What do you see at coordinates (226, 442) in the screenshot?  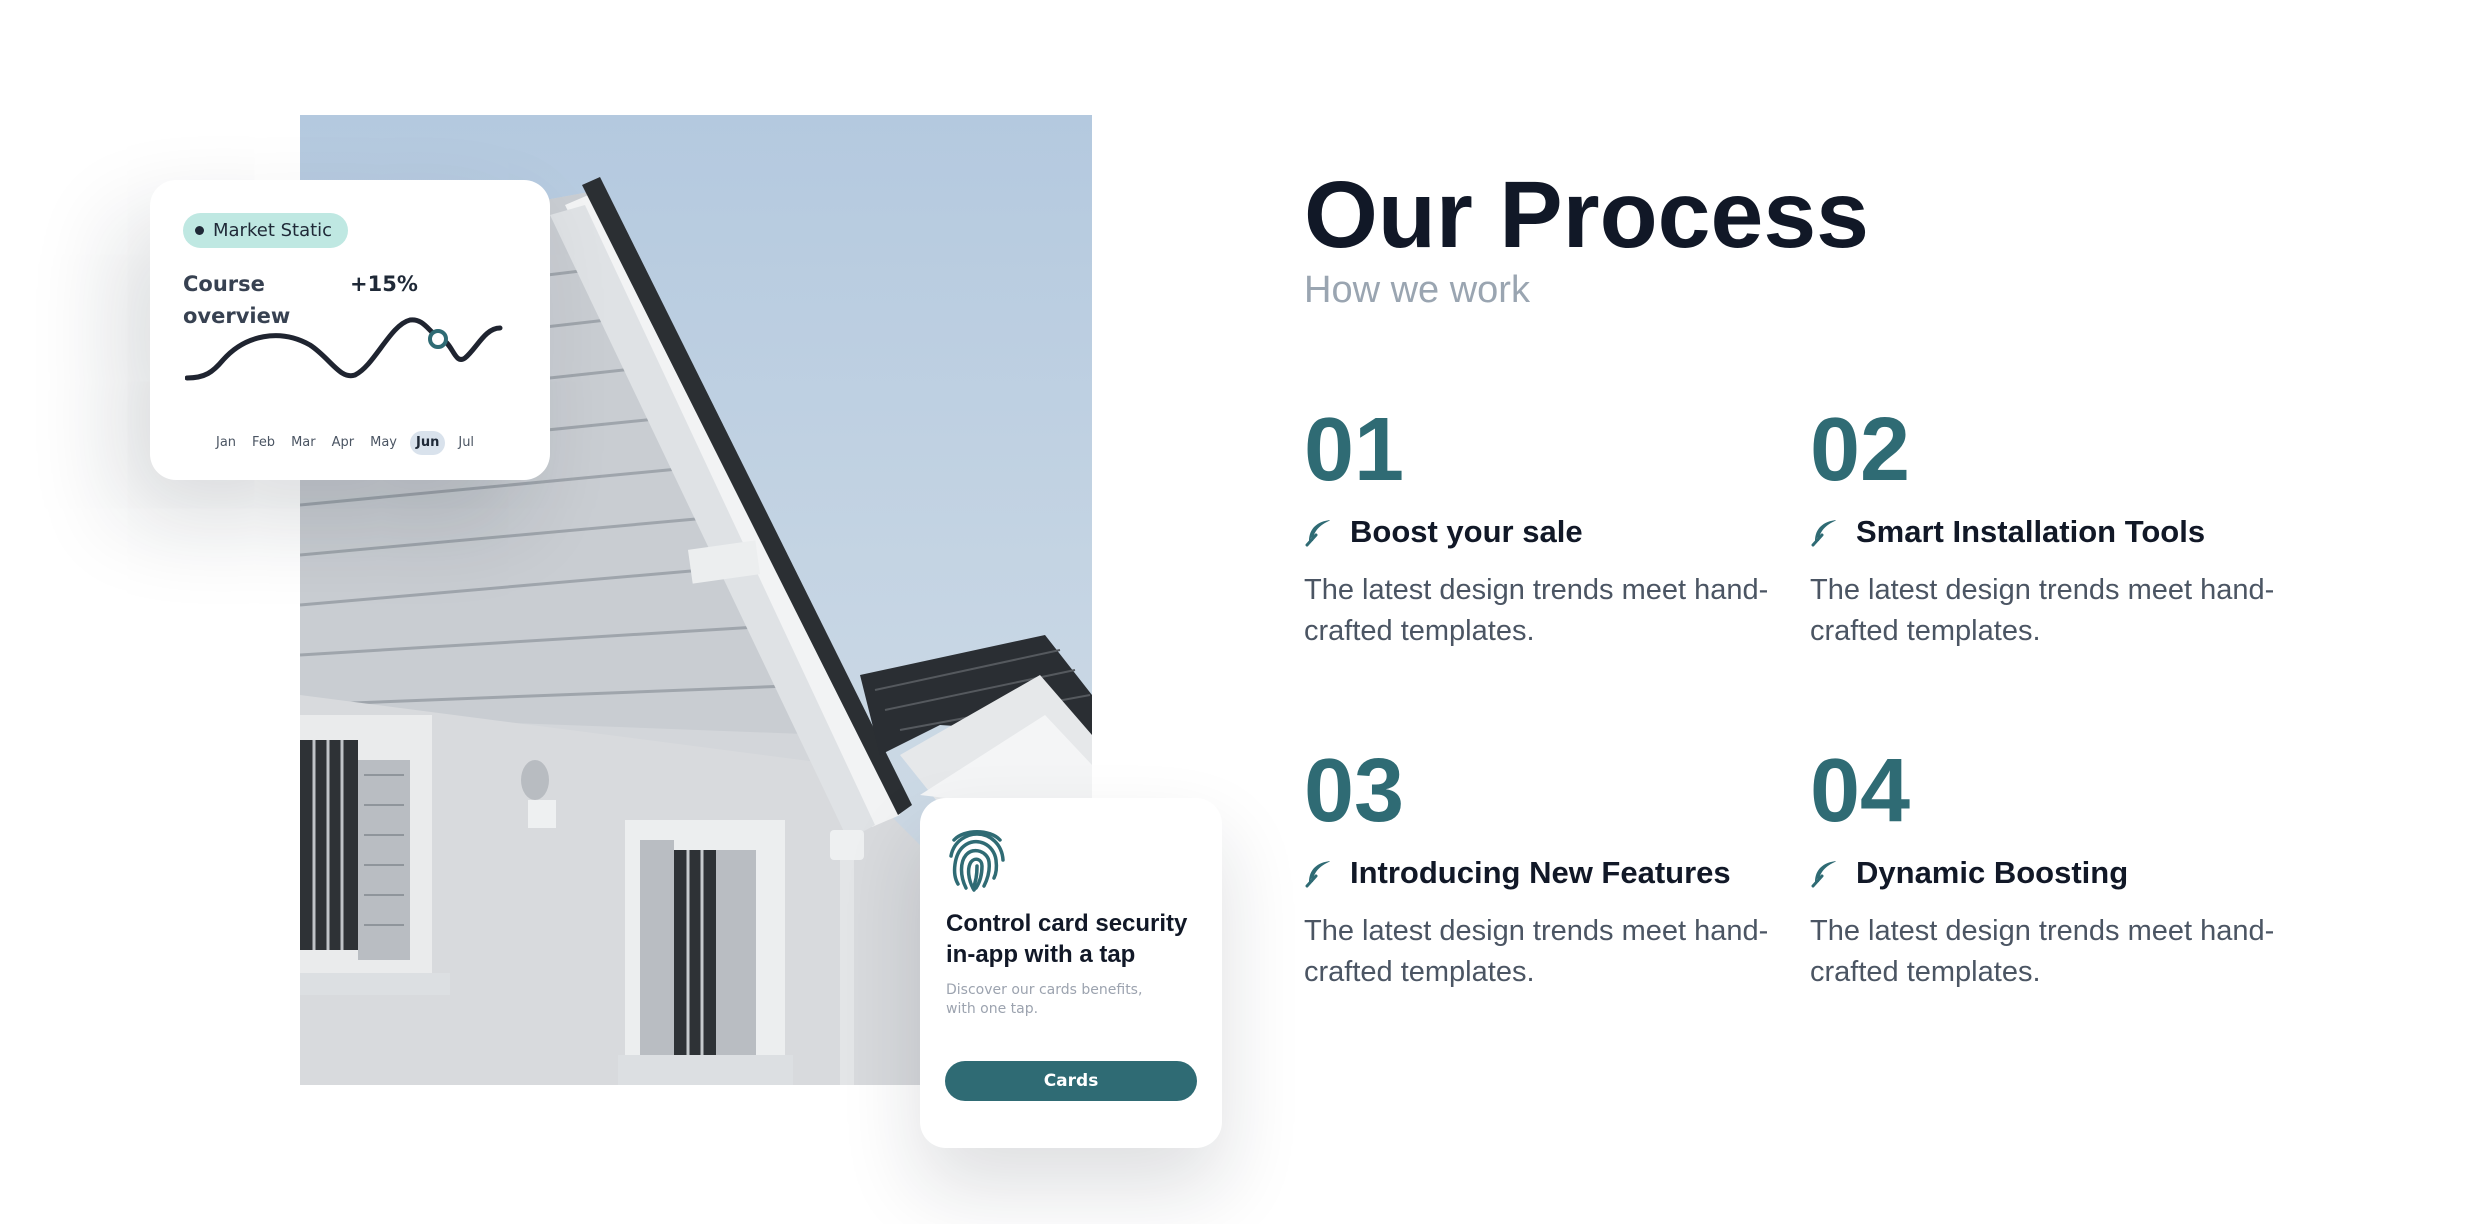 I see `month-tick: Jan` at bounding box center [226, 442].